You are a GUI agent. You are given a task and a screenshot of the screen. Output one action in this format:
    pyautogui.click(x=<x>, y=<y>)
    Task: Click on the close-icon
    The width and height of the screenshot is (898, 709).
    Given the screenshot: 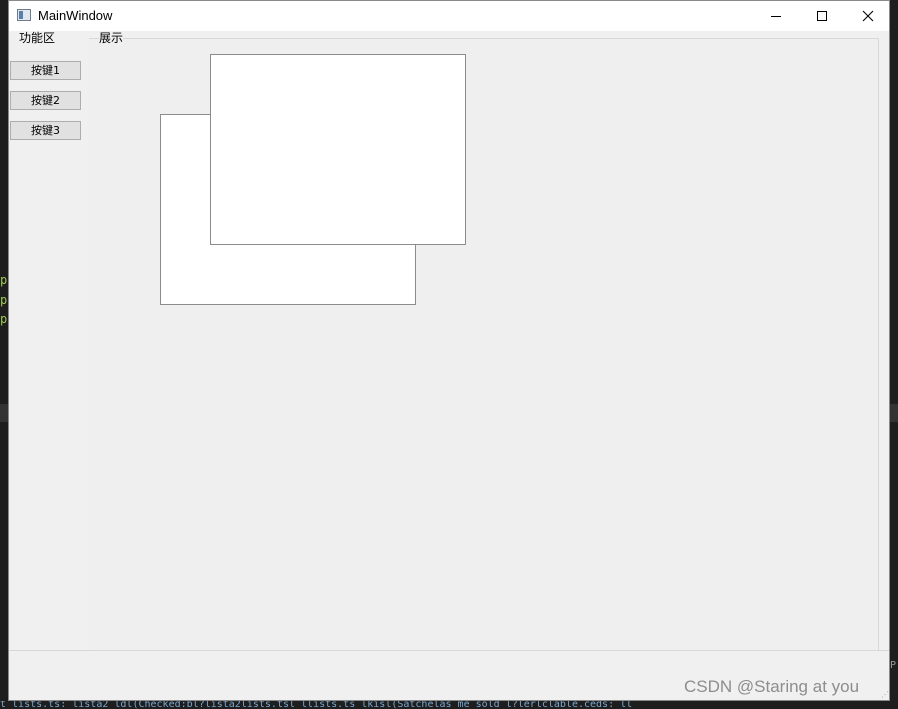 What is the action you would take?
    pyautogui.click(x=868, y=16)
    